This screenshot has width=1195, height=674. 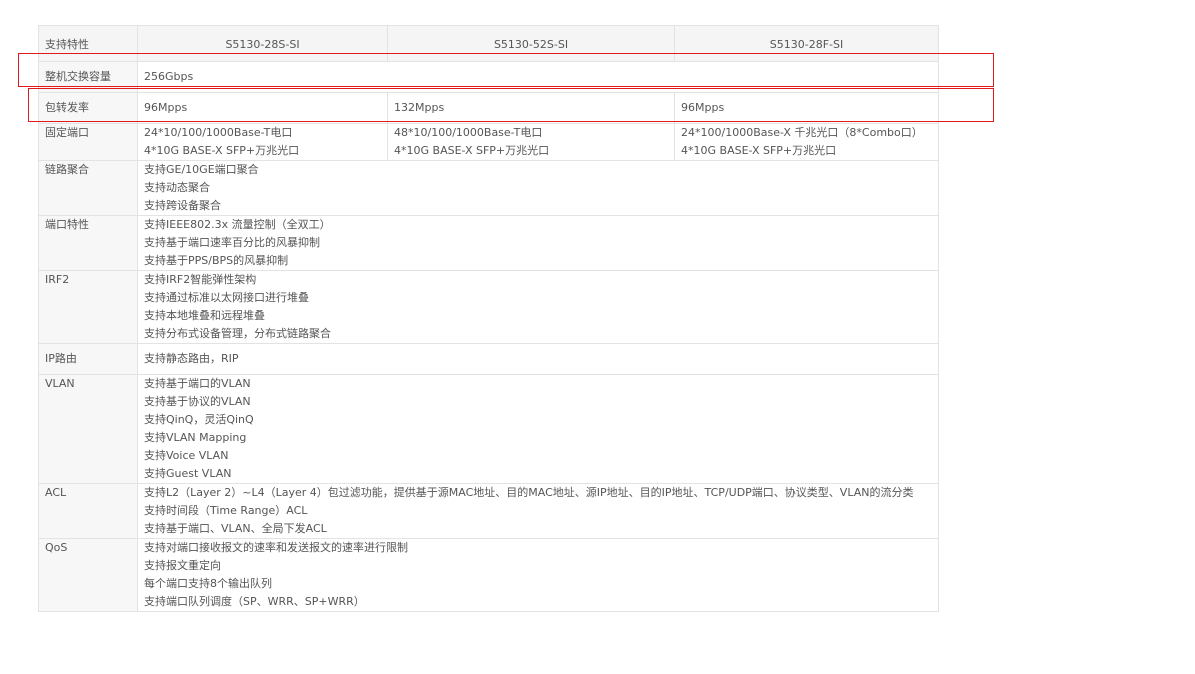 I want to click on row-label: IP路由, so click(x=88, y=359).